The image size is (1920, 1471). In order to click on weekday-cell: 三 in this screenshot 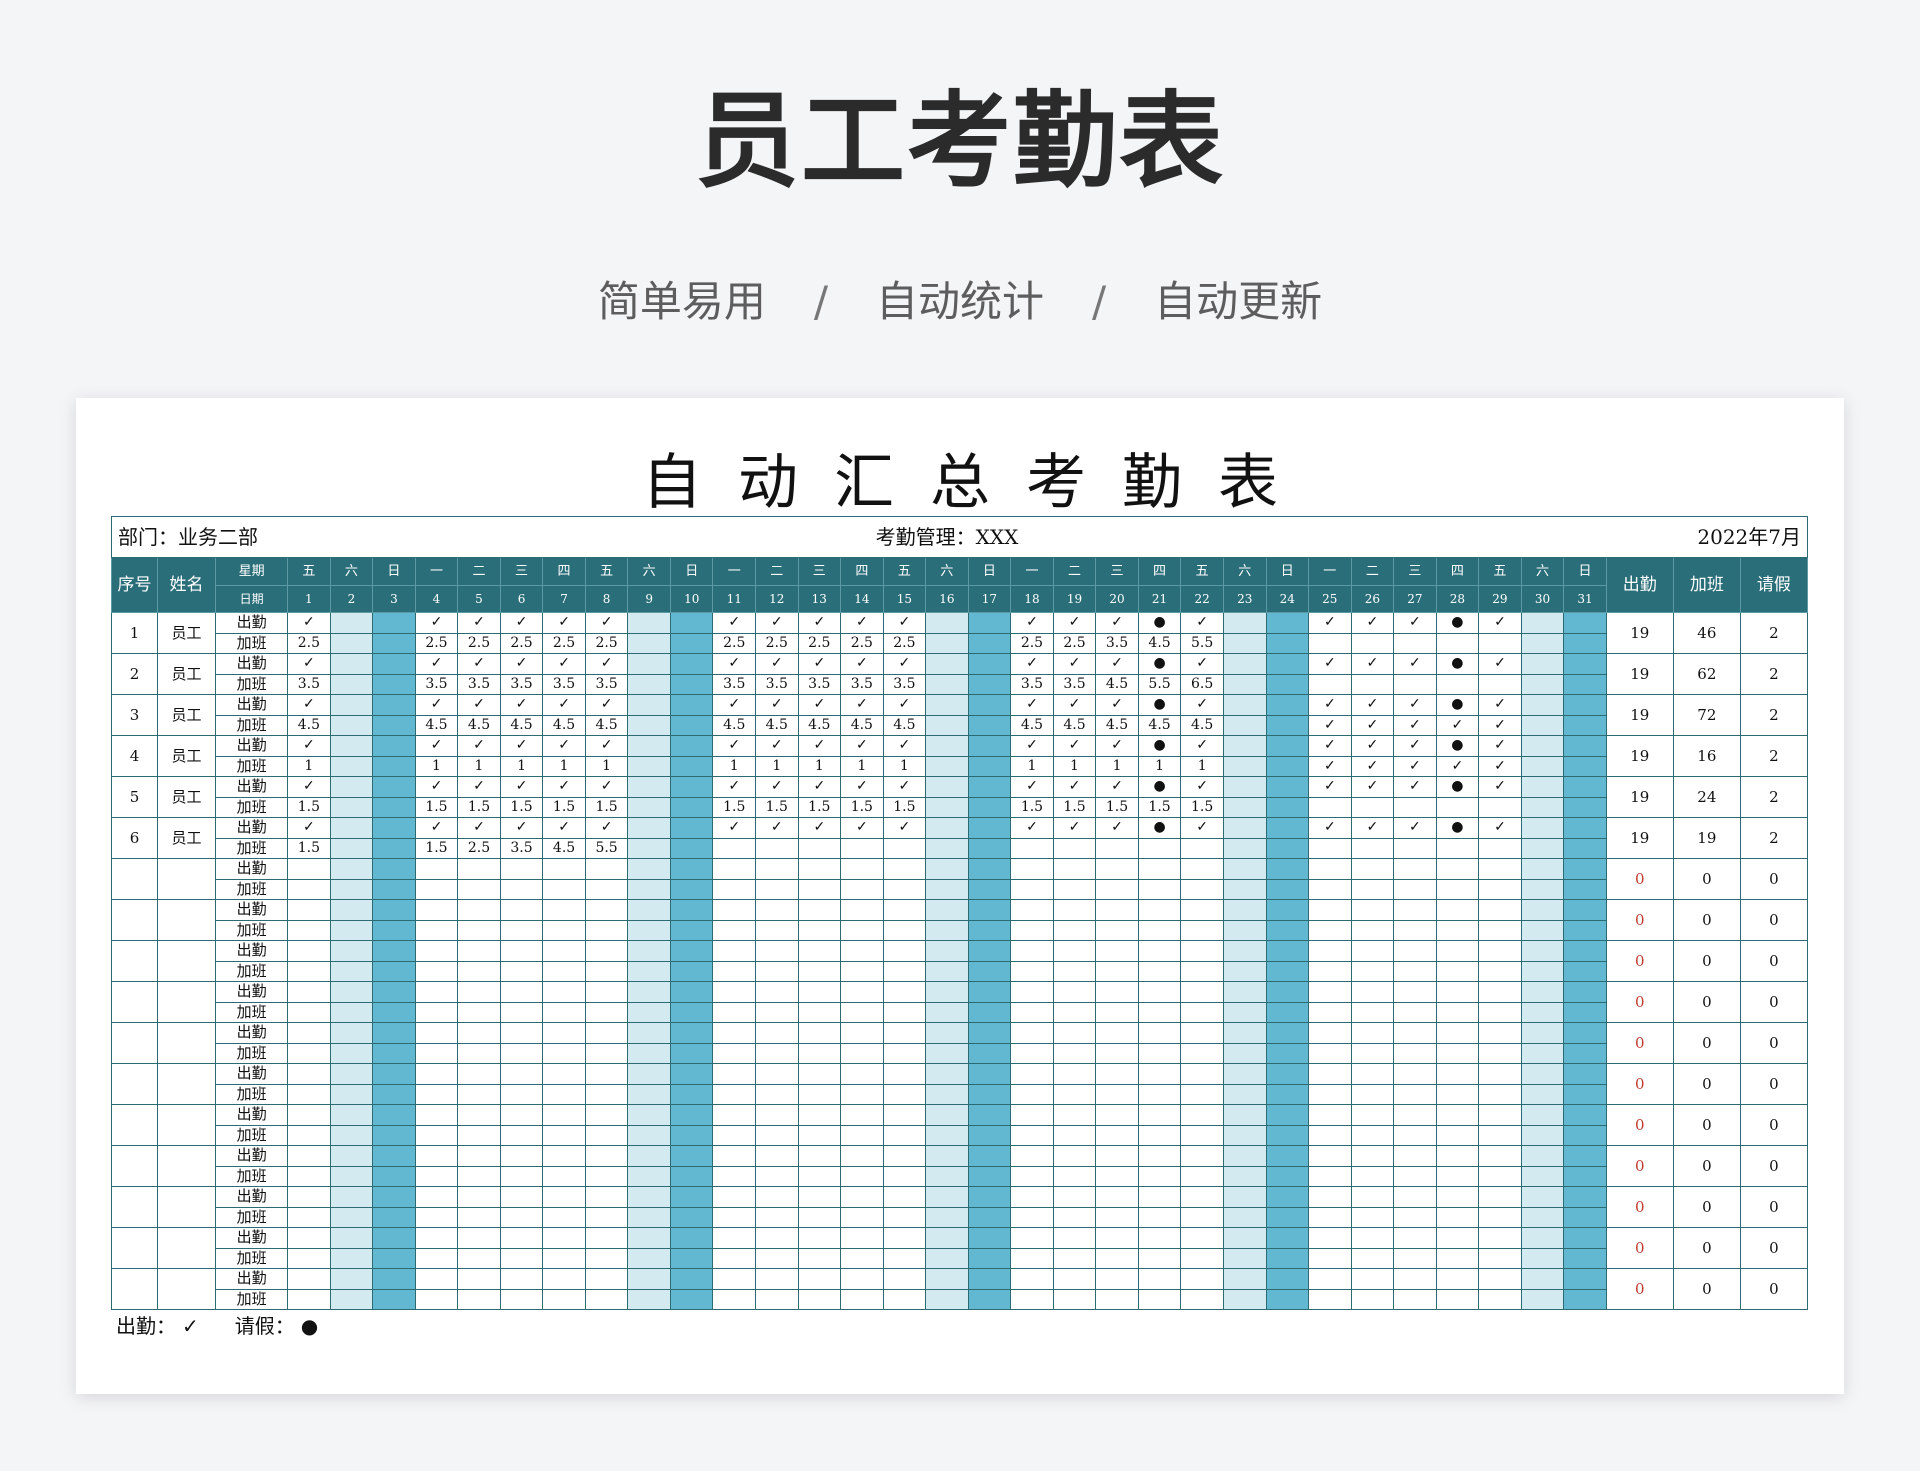, I will do `click(819, 571)`.